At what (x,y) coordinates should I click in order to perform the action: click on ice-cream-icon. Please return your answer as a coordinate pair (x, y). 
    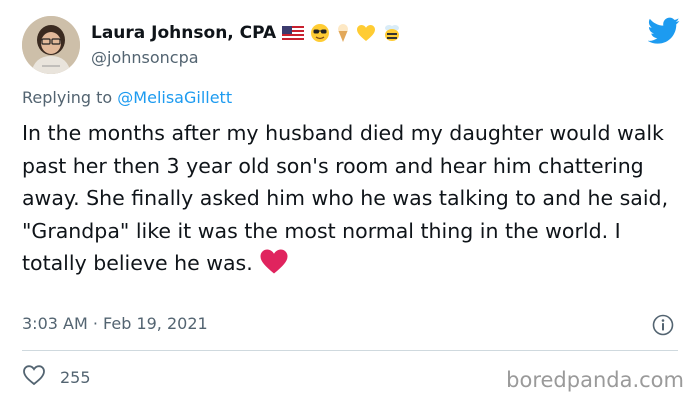
    Looking at the image, I should click on (343, 33).